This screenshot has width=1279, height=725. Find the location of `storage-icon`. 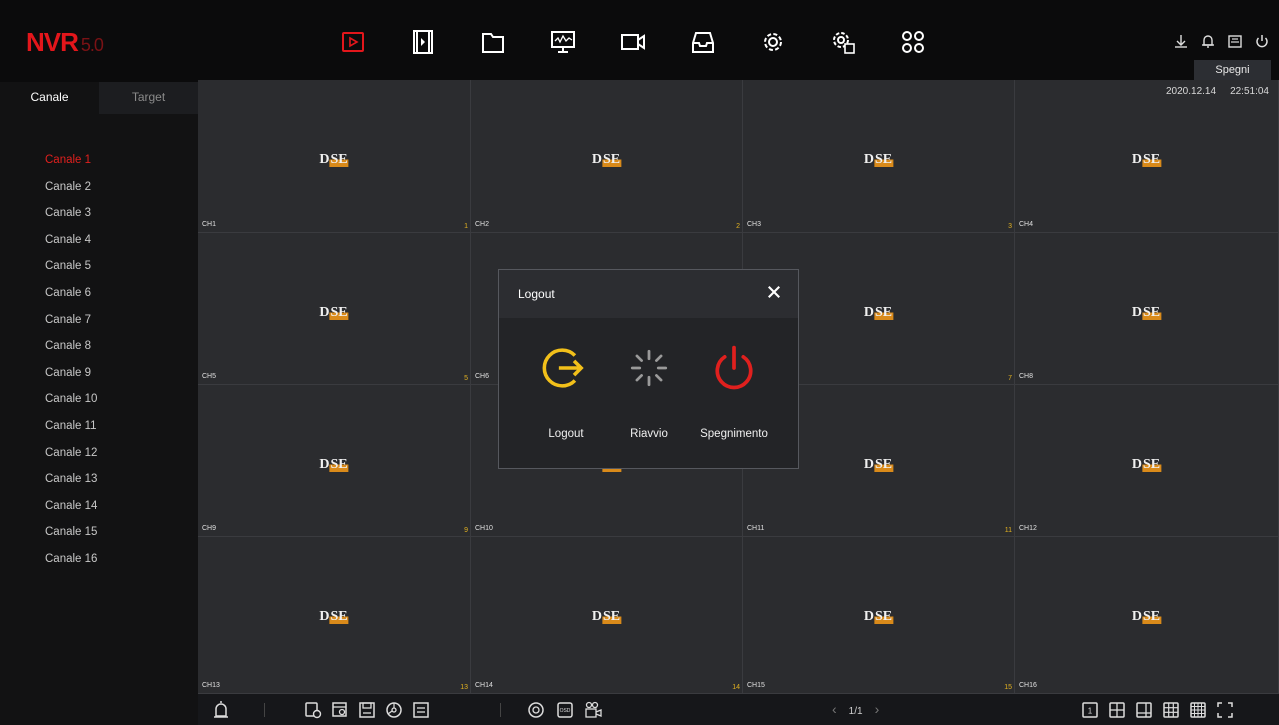

storage-icon is located at coordinates (703, 42).